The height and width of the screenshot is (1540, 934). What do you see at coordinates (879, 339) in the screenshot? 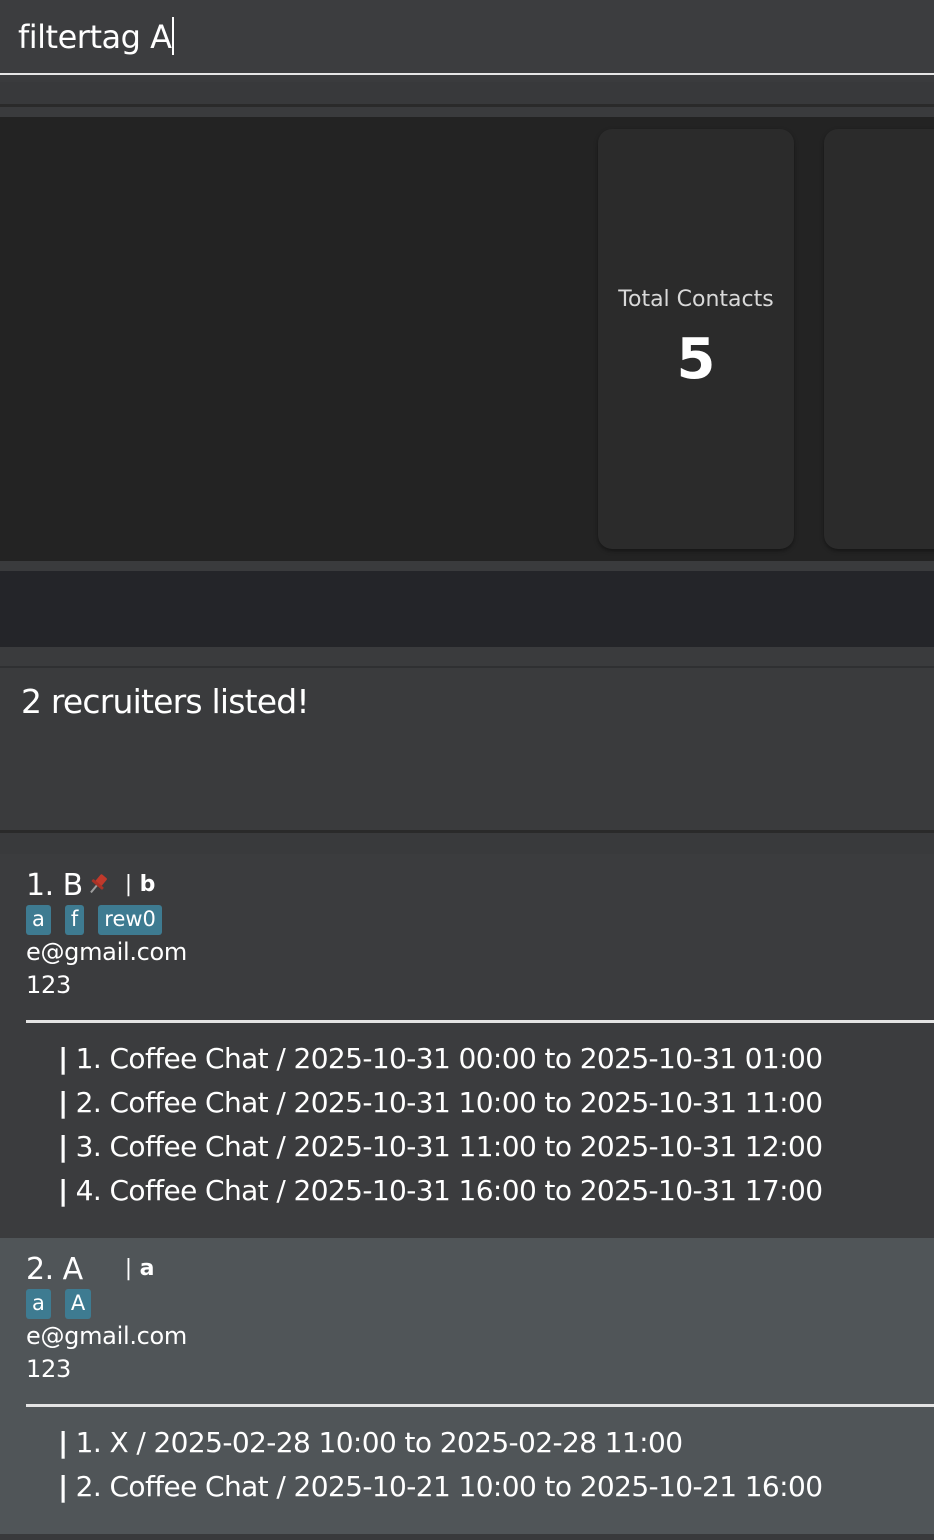
I see `stat-card-partial` at bounding box center [879, 339].